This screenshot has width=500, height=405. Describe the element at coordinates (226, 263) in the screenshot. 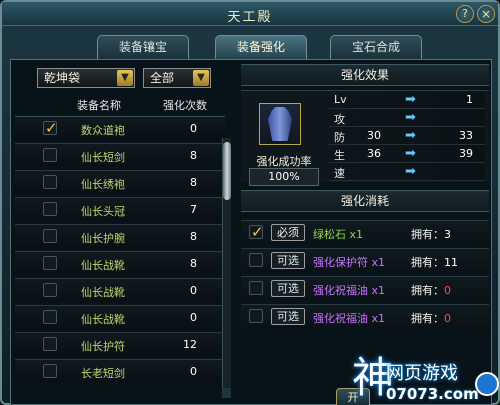

I see `equipment-list-scrollbar` at that location.